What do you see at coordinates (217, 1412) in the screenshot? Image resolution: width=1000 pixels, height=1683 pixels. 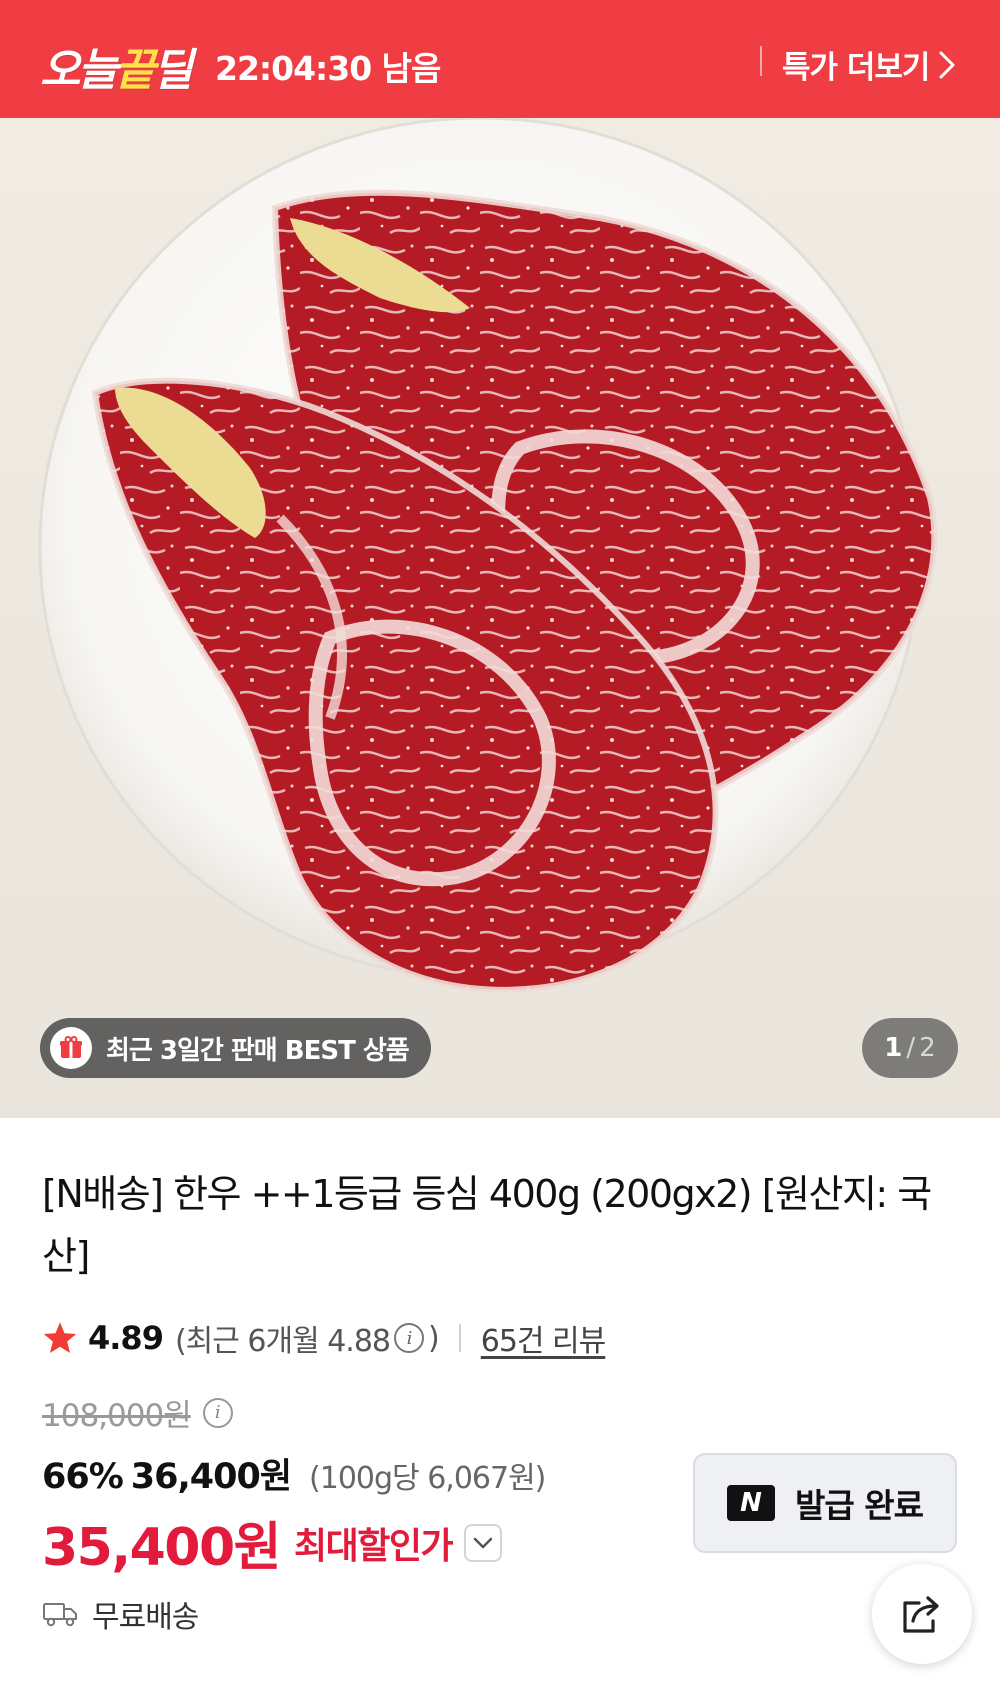 I see `price-info-icon: i` at bounding box center [217, 1412].